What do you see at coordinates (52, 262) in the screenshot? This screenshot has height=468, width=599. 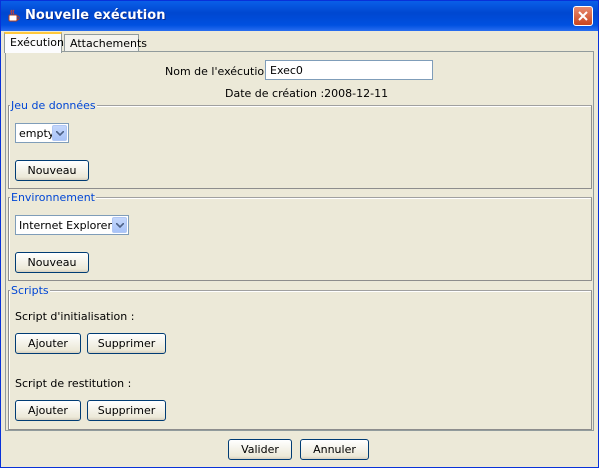 I see `environment-new-button: Nouveau` at bounding box center [52, 262].